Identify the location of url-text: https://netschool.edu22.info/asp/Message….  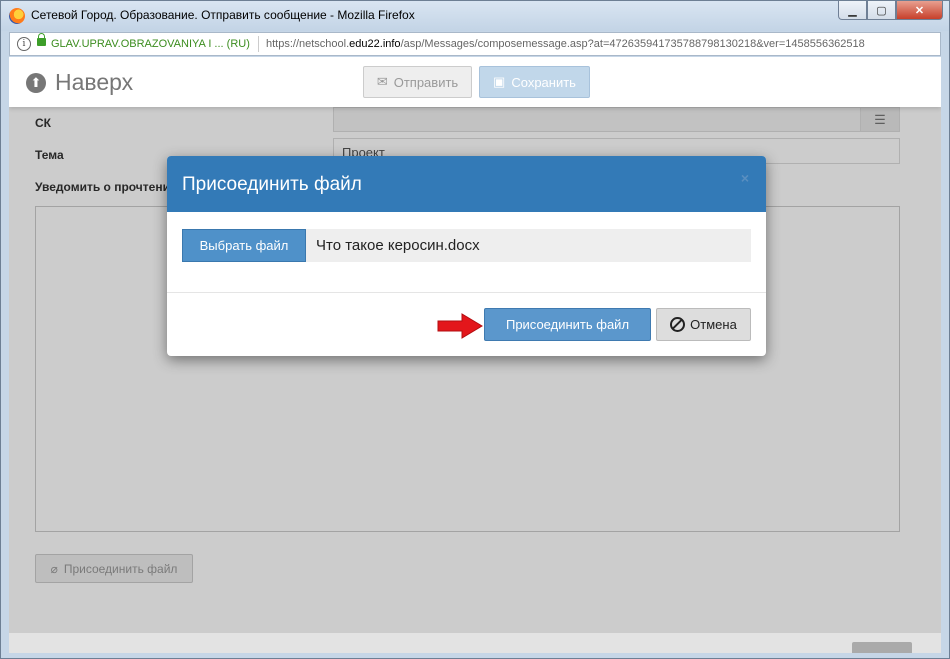
(565, 44).